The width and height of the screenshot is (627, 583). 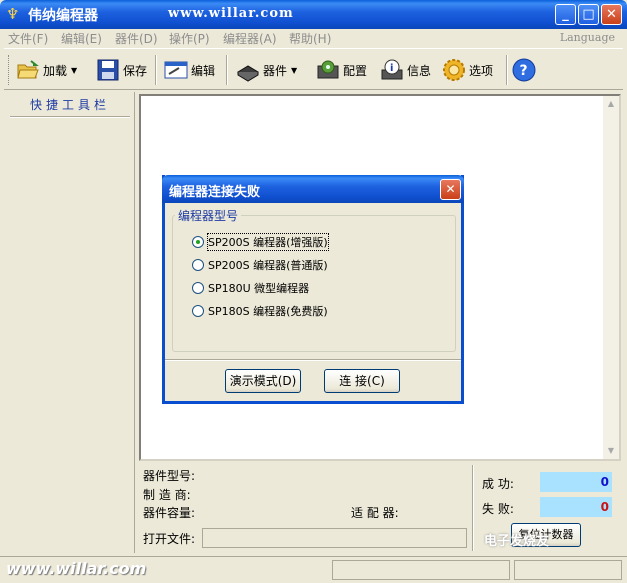 I want to click on save-label: 保存, so click(x=135, y=70).